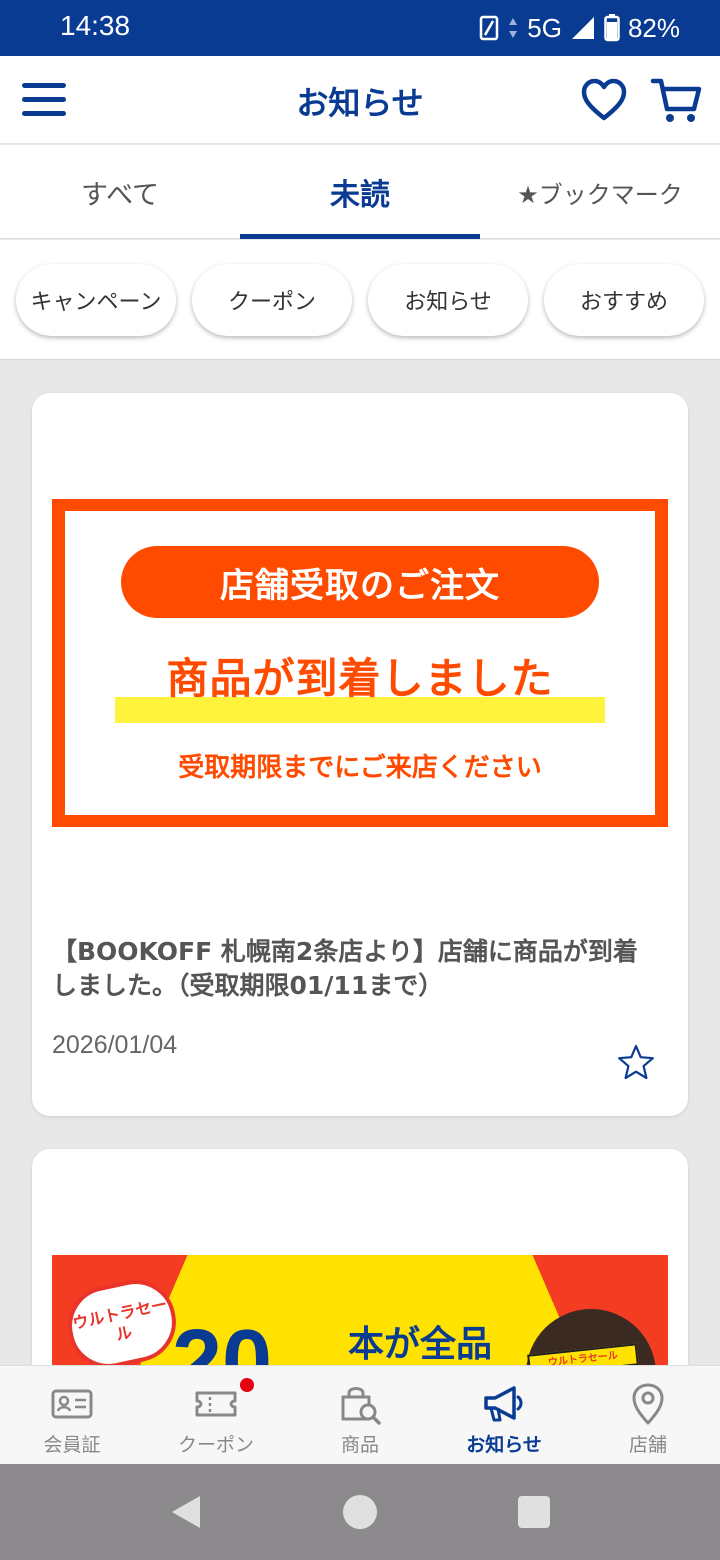  What do you see at coordinates (647, 1445) in the screenshot?
I see `nav-label: 店舗` at bounding box center [647, 1445].